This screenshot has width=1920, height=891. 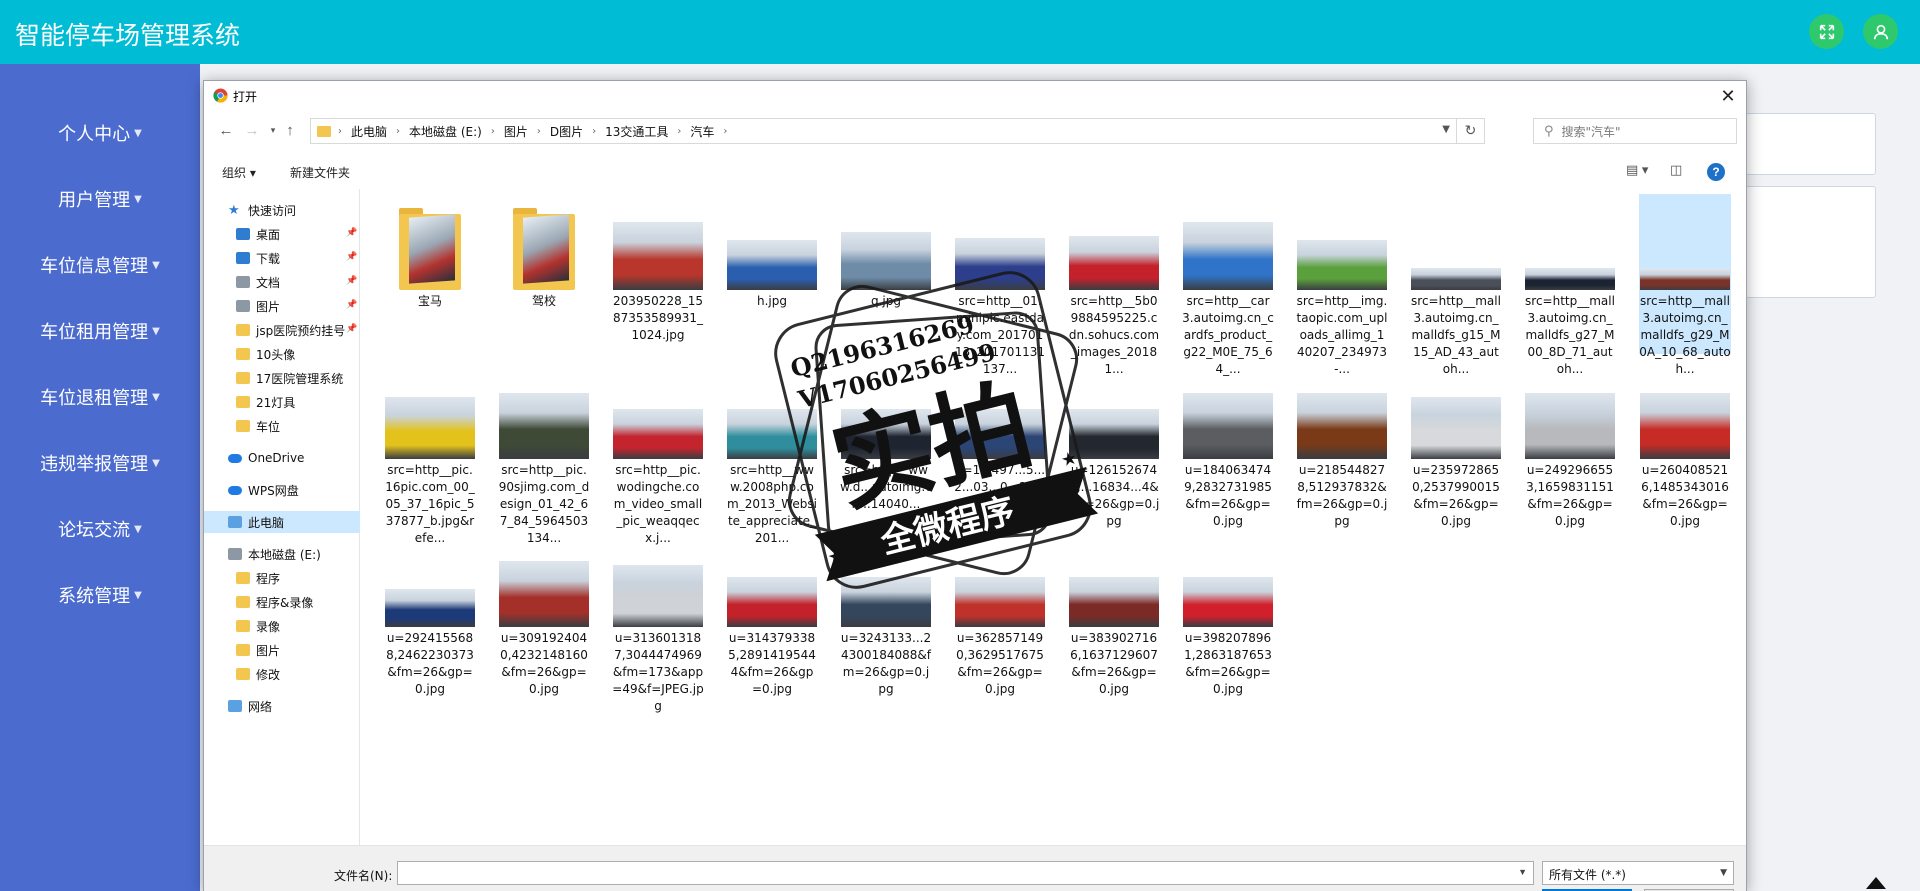 What do you see at coordinates (100, 265) in the screenshot?
I see `sidebar-item-space-info: 车位信息管理 ▼` at bounding box center [100, 265].